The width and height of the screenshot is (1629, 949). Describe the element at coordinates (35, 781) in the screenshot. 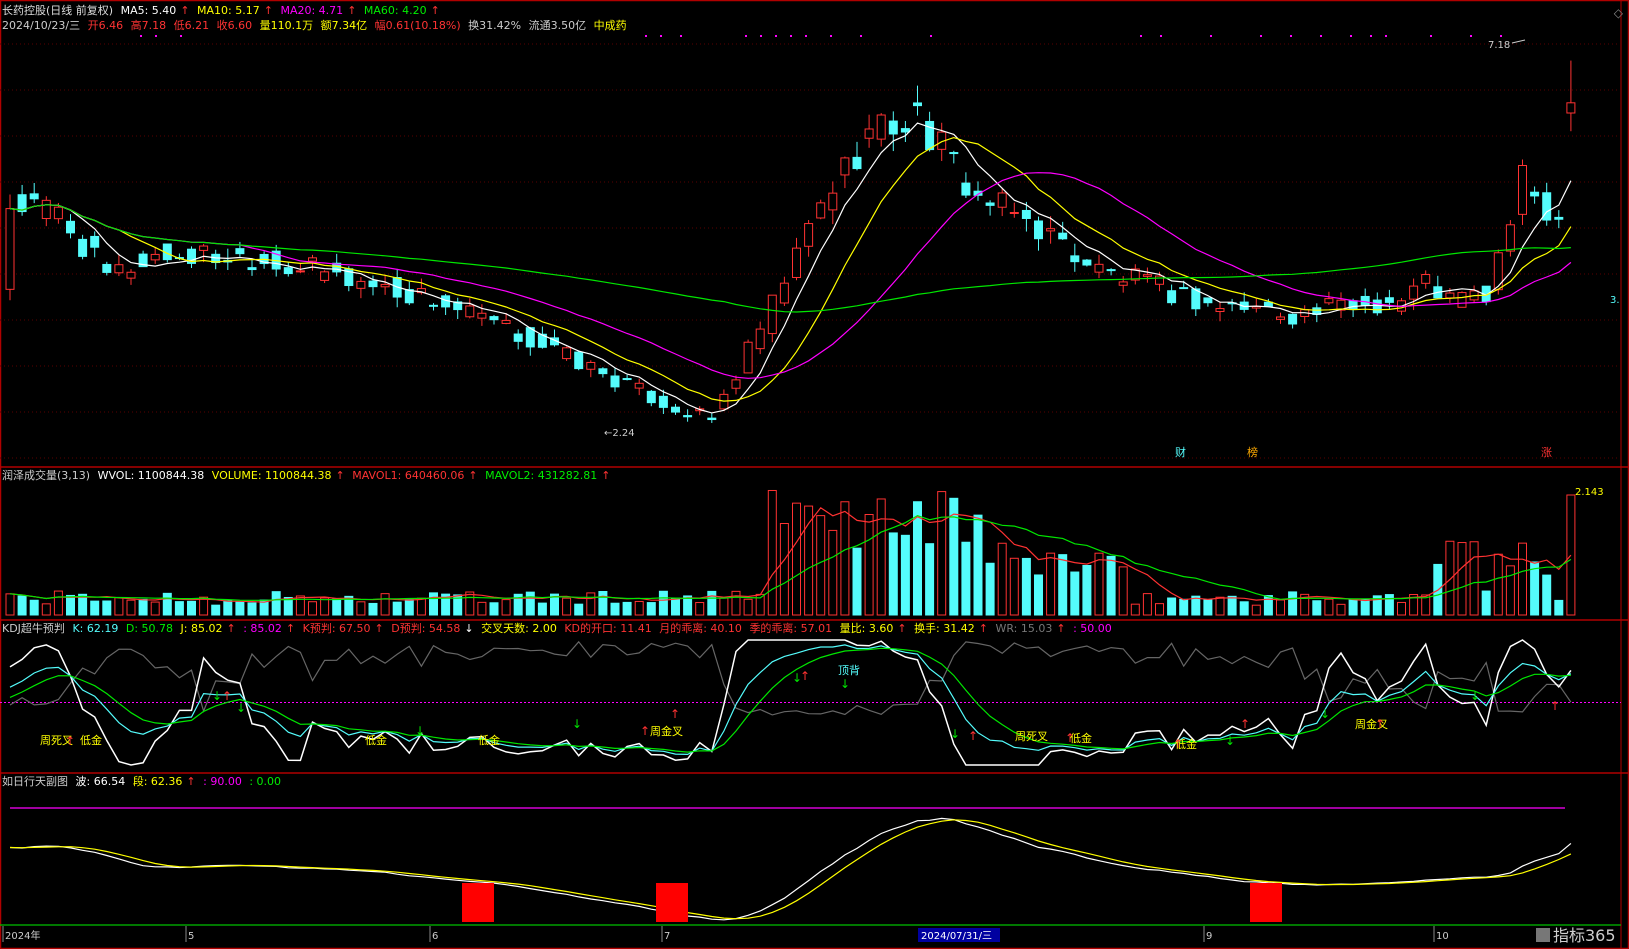

I see `rx-indicator-name: 如日行天副图` at that location.